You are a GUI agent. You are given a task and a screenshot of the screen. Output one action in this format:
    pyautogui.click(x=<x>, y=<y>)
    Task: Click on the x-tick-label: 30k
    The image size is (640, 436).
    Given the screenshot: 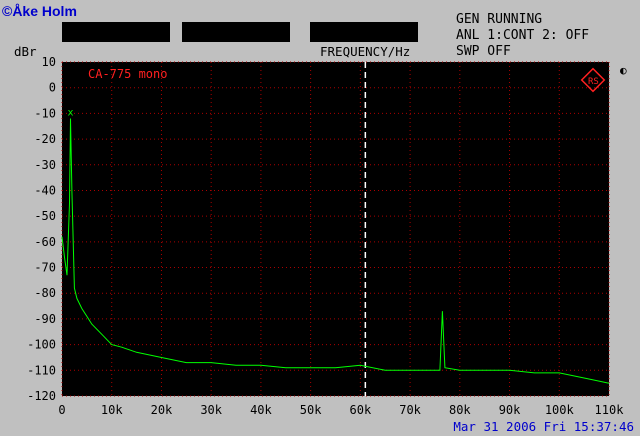 What is the action you would take?
    pyautogui.click(x=211, y=410)
    